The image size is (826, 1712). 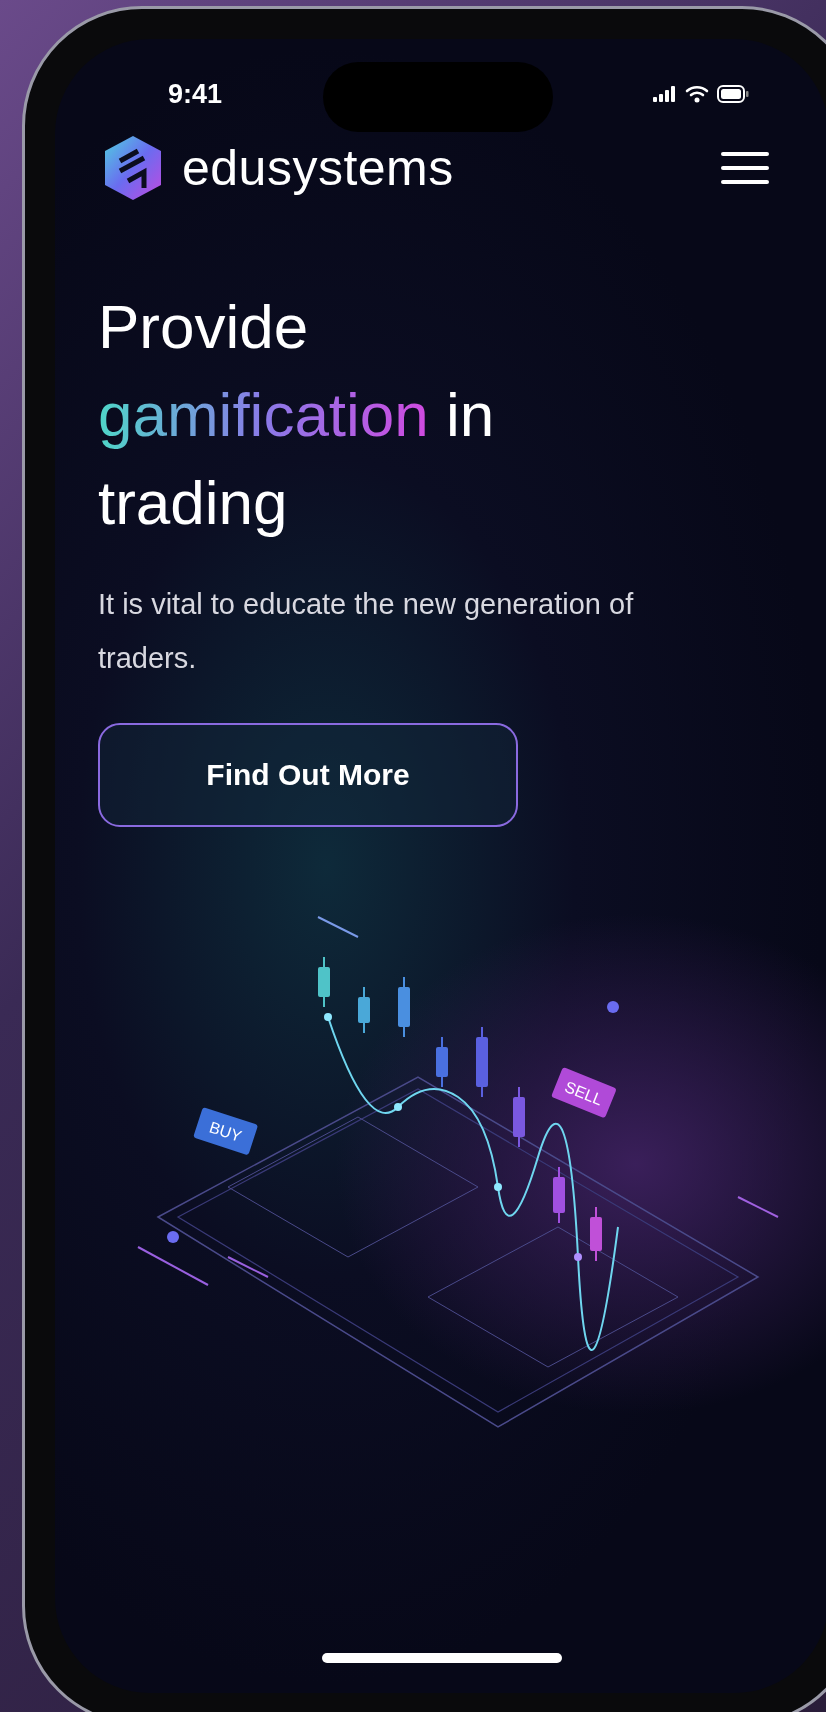 What do you see at coordinates (308, 775) in the screenshot?
I see `find-out-more-button: Find Out More` at bounding box center [308, 775].